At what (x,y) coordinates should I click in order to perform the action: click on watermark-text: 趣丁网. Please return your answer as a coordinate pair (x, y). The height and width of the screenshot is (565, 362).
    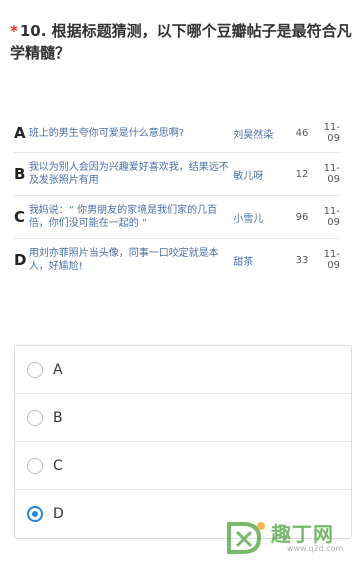
    Looking at the image, I should click on (302, 534).